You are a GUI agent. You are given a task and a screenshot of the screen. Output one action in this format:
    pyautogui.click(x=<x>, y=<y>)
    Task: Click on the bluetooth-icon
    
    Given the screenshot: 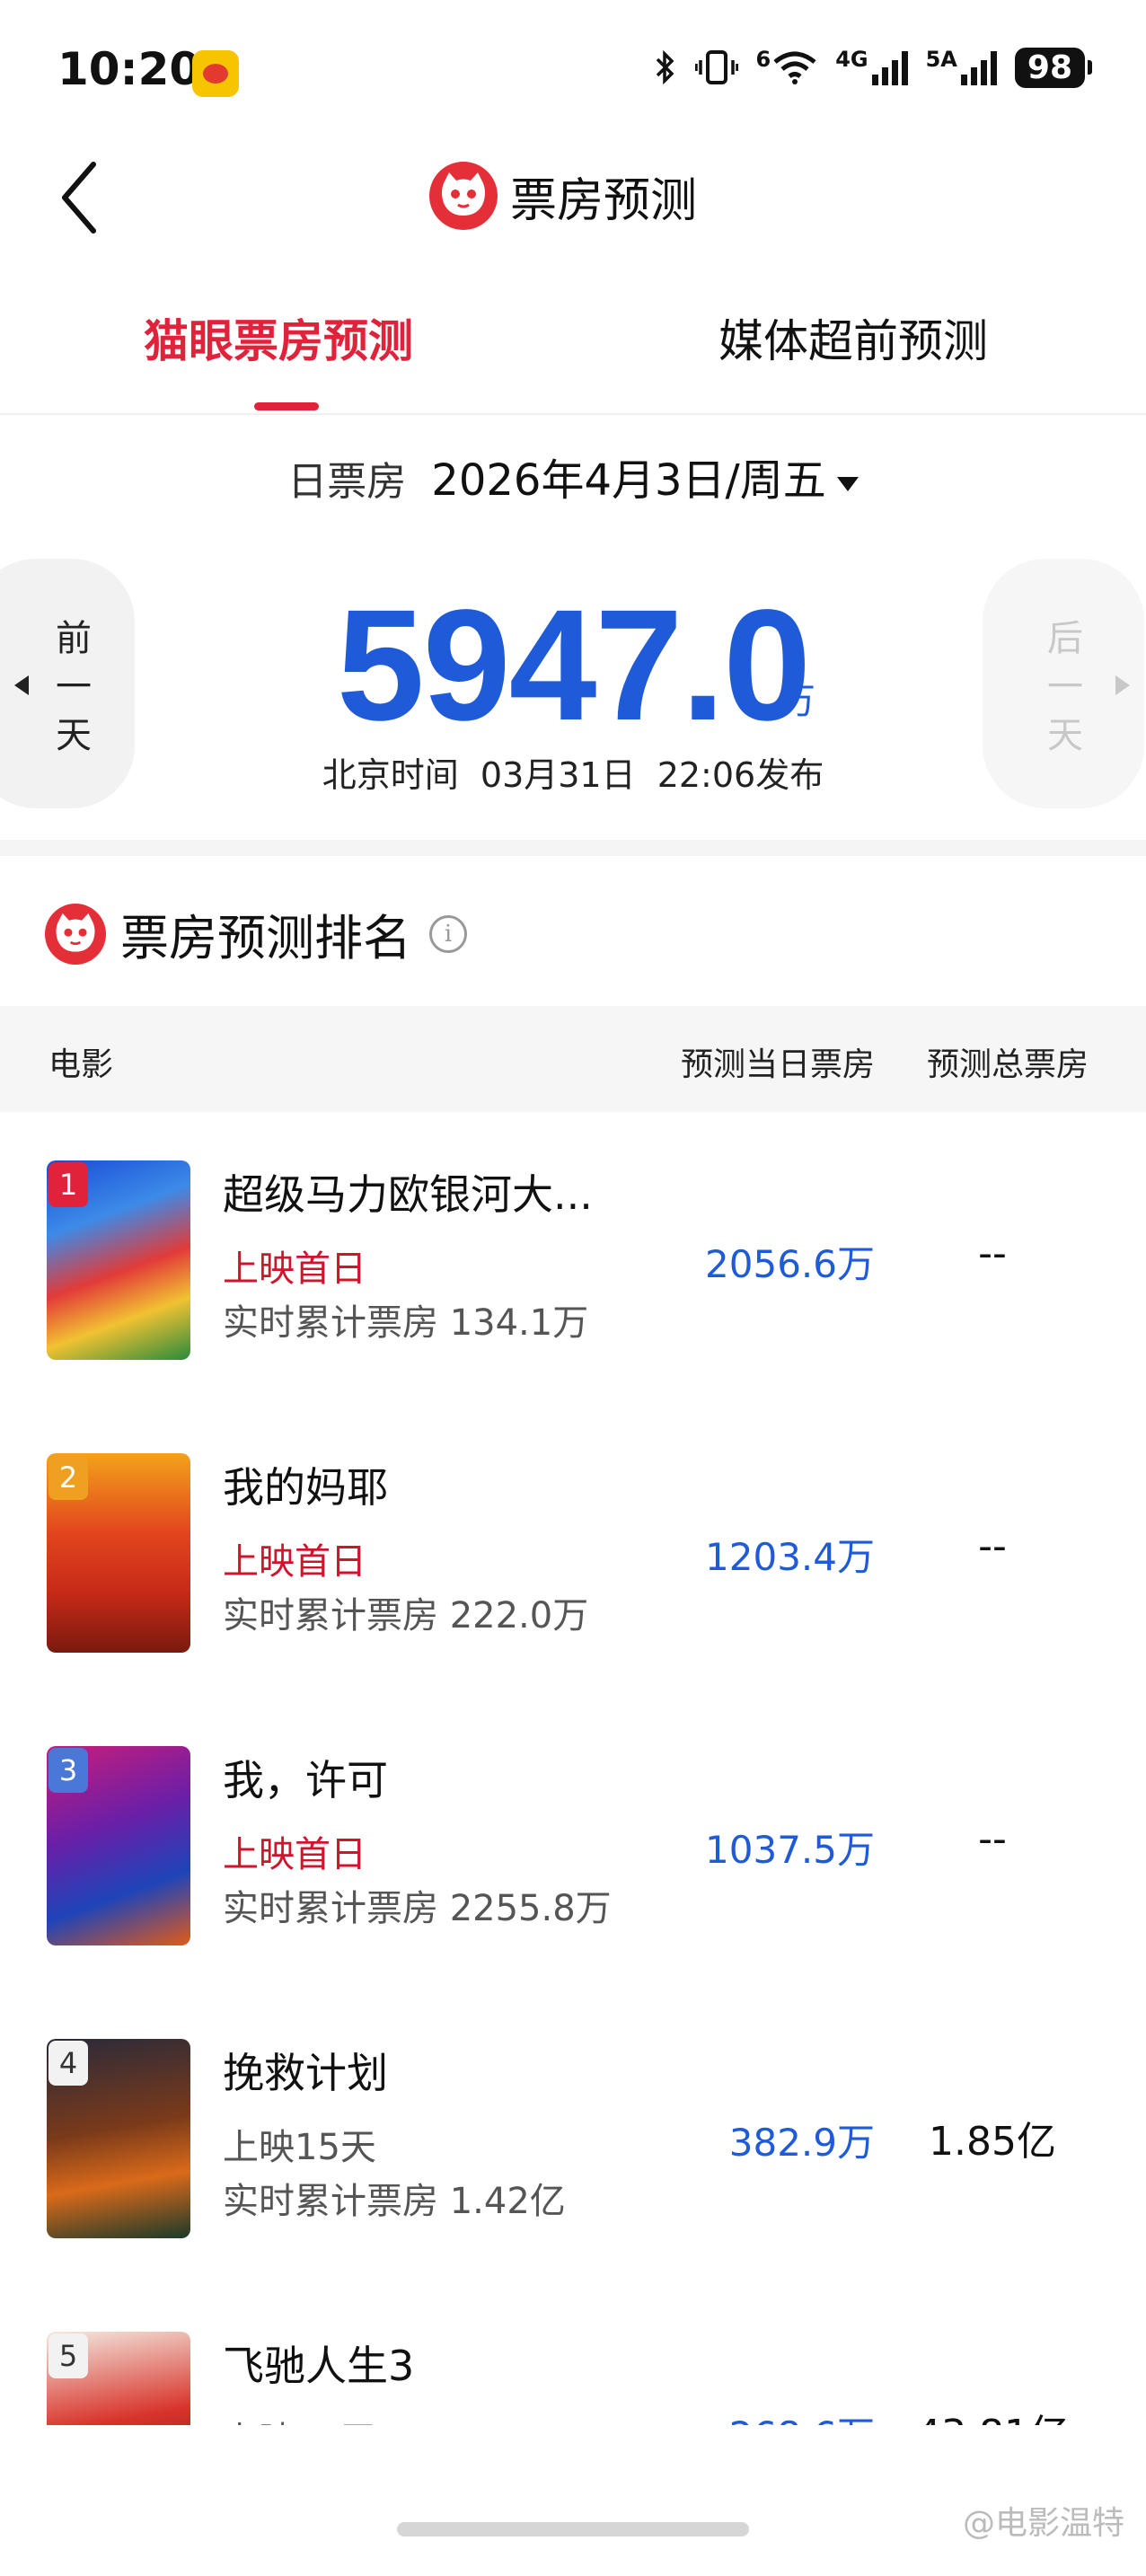 What is the action you would take?
    pyautogui.click(x=665, y=67)
    